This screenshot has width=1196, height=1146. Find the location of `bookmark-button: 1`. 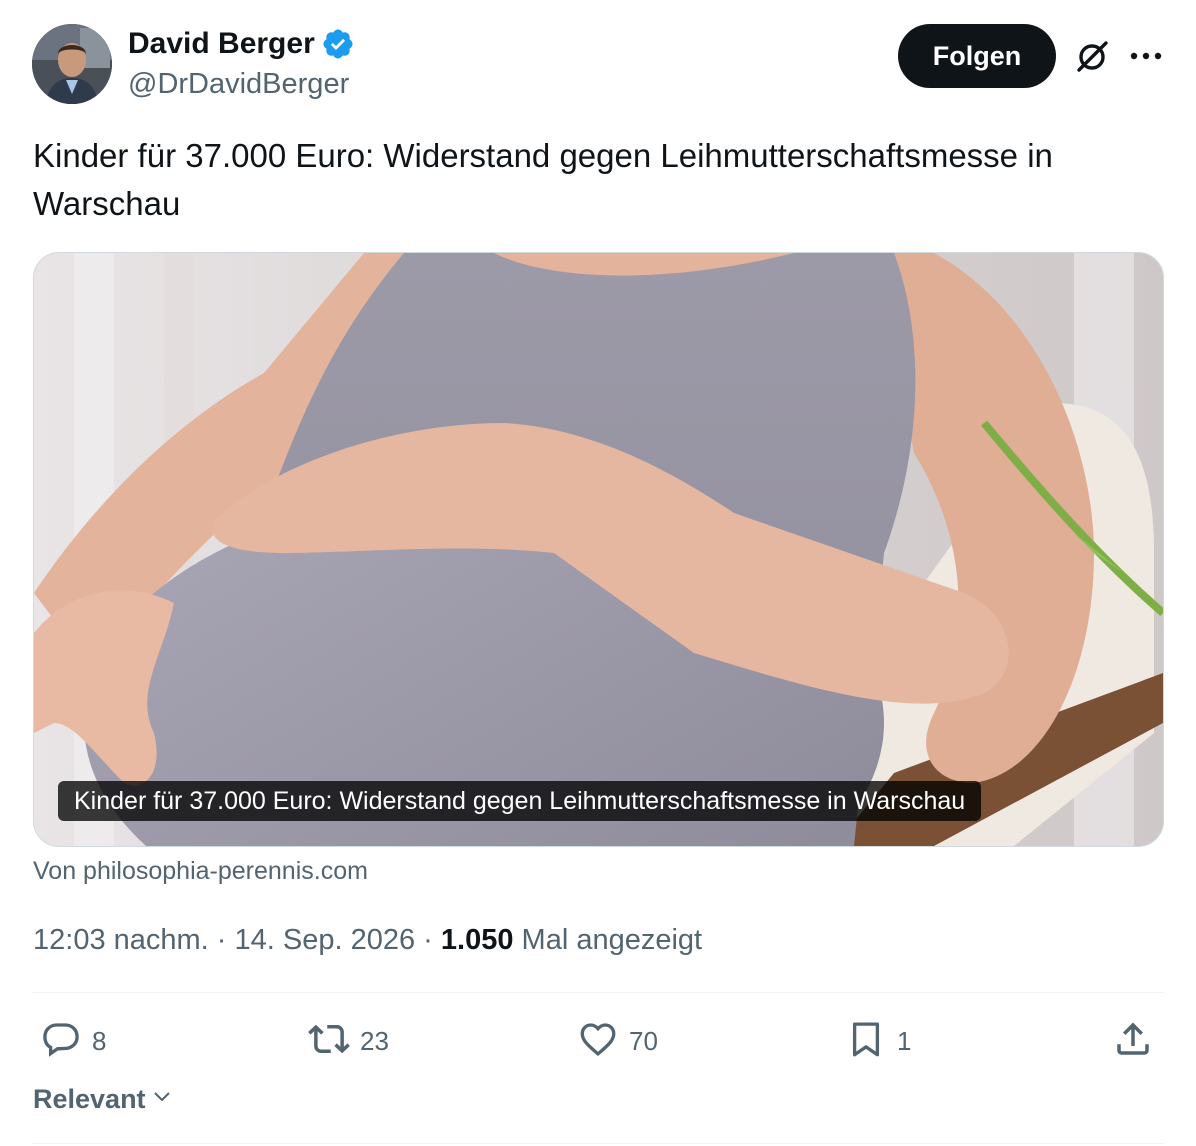

bookmark-button: 1 is located at coordinates (878, 1041).